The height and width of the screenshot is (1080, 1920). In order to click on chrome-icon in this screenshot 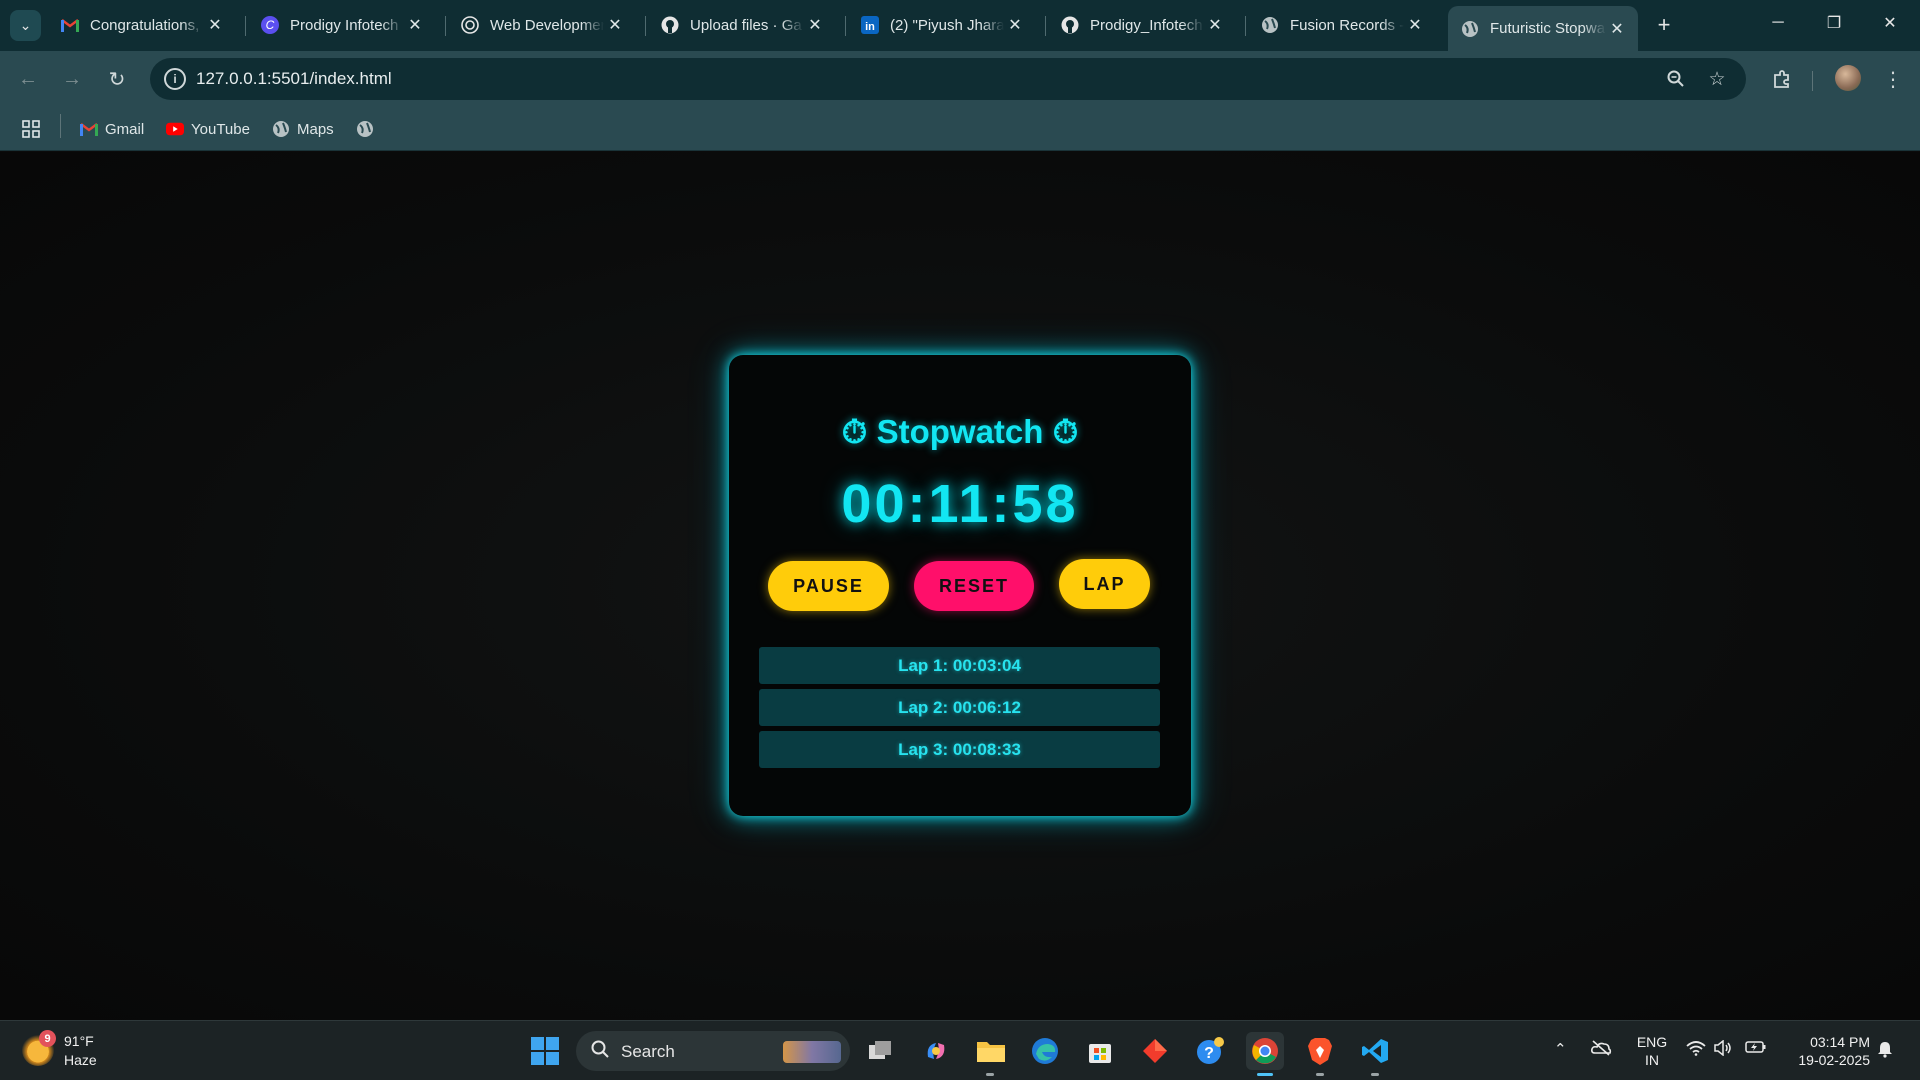, I will do `click(1265, 1051)`.